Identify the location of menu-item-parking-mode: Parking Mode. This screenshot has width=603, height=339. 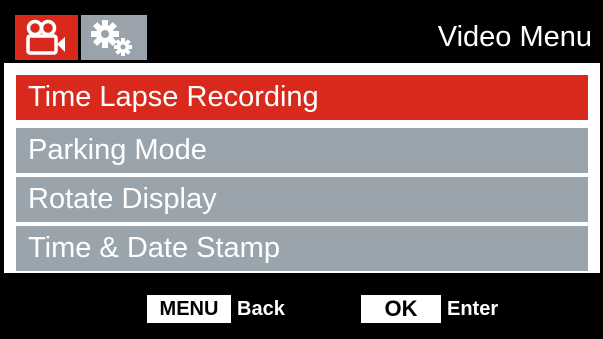
(302, 150).